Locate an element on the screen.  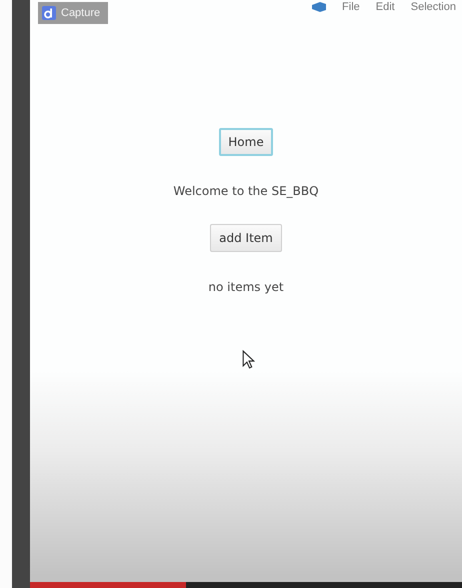
video-progress-bar is located at coordinates (246, 585).